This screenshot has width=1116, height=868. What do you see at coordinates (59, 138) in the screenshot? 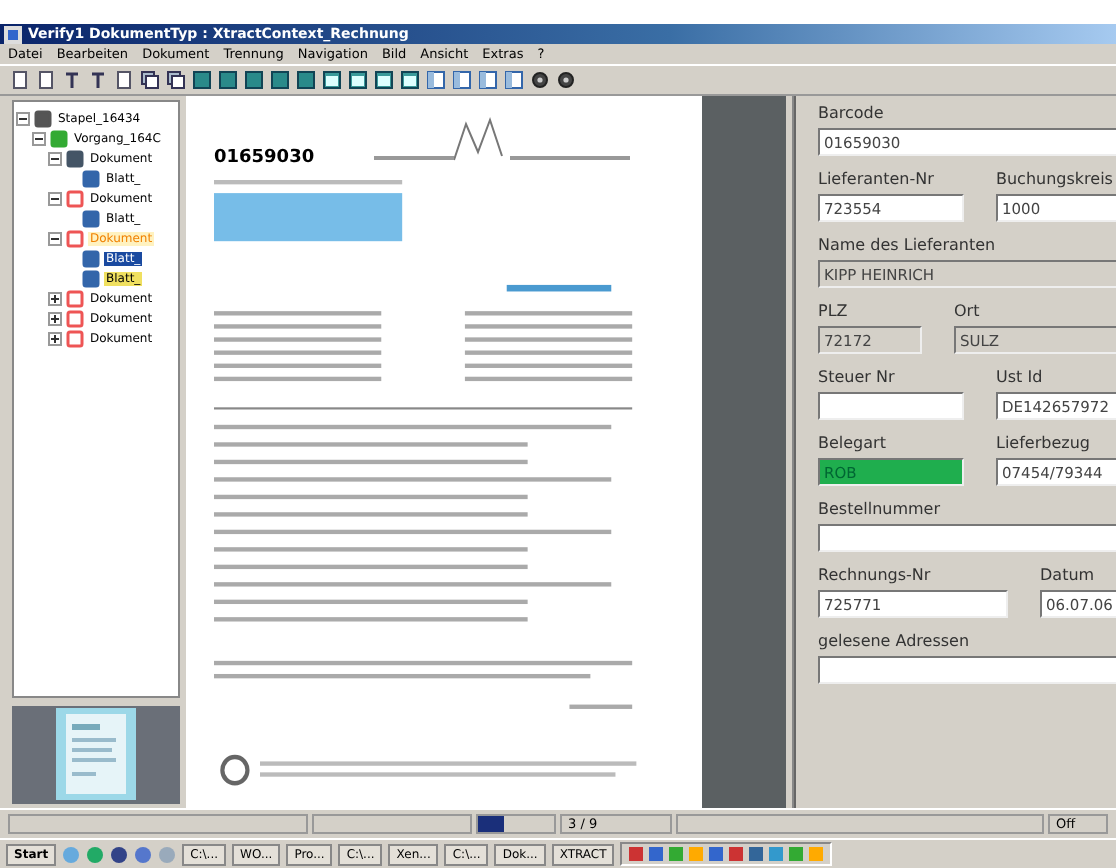
I see `folder-icon` at bounding box center [59, 138].